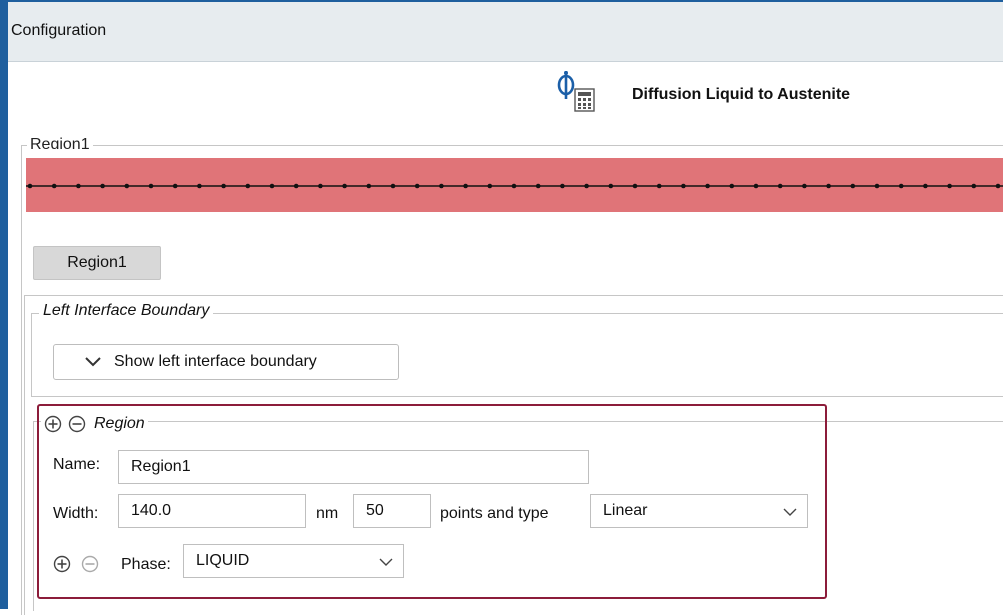  What do you see at coordinates (62, 564) in the screenshot?
I see `add-phase-icon` at bounding box center [62, 564].